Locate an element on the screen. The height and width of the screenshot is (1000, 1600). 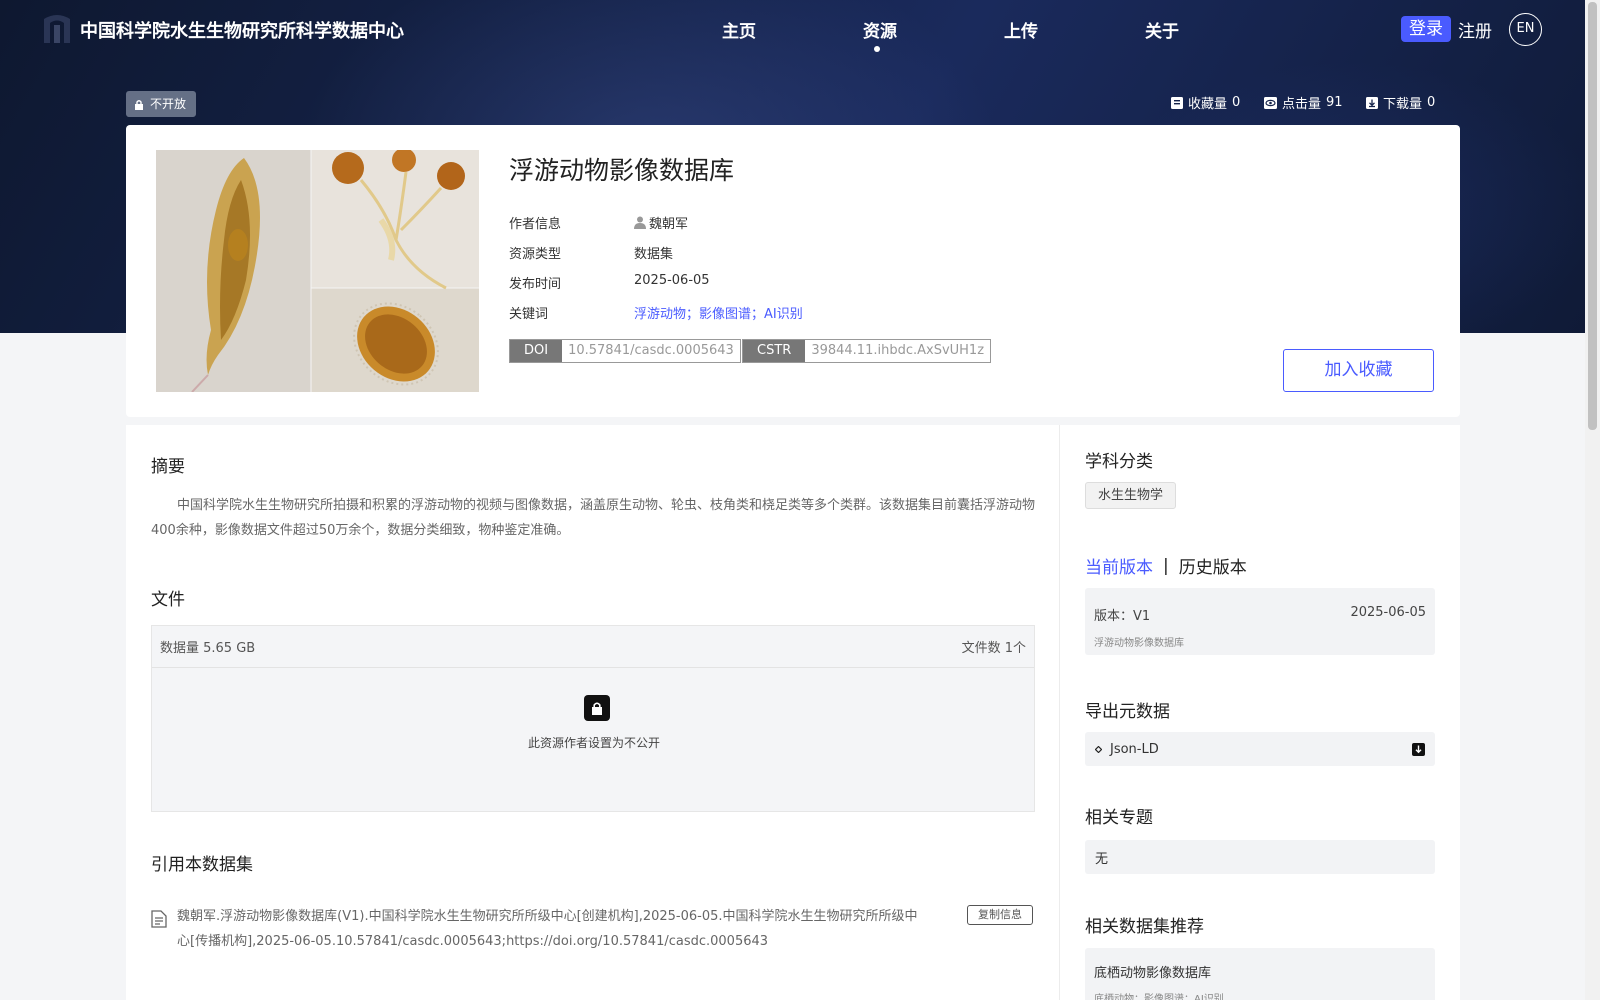
nav-upload: 上传 is located at coordinates (1021, 29).